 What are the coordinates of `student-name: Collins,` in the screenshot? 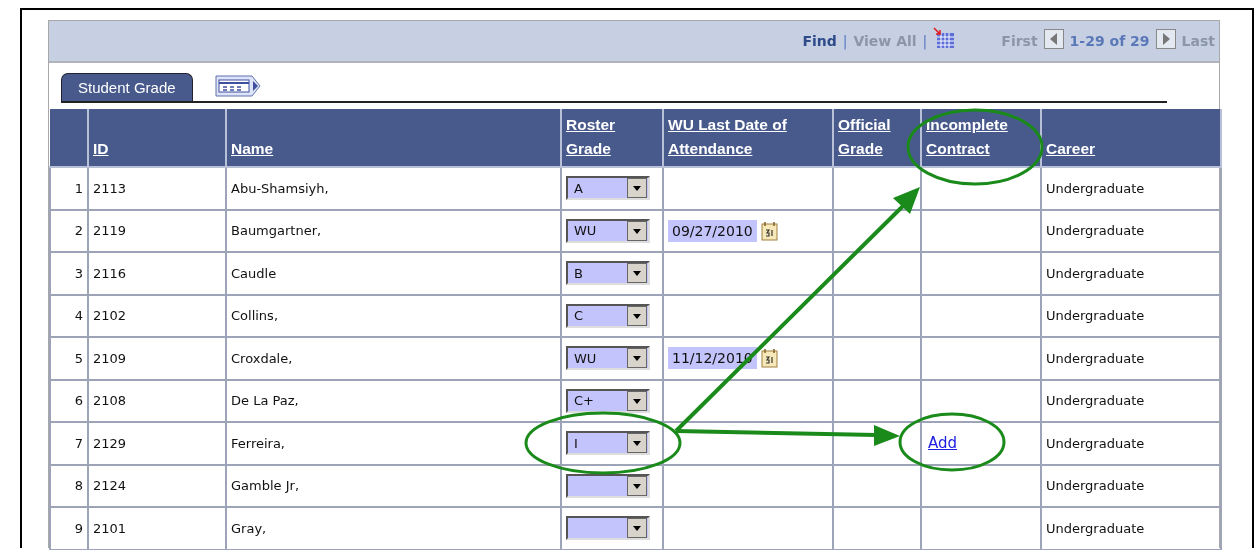 It's located at (254, 316).